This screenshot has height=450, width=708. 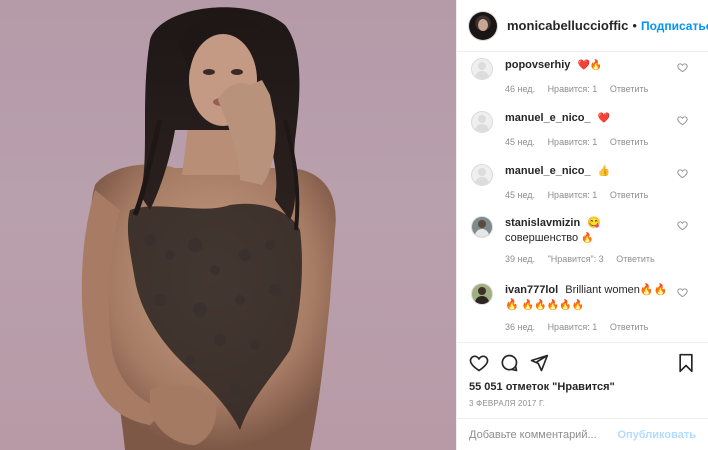 I want to click on comment-input, so click(x=543, y=434).